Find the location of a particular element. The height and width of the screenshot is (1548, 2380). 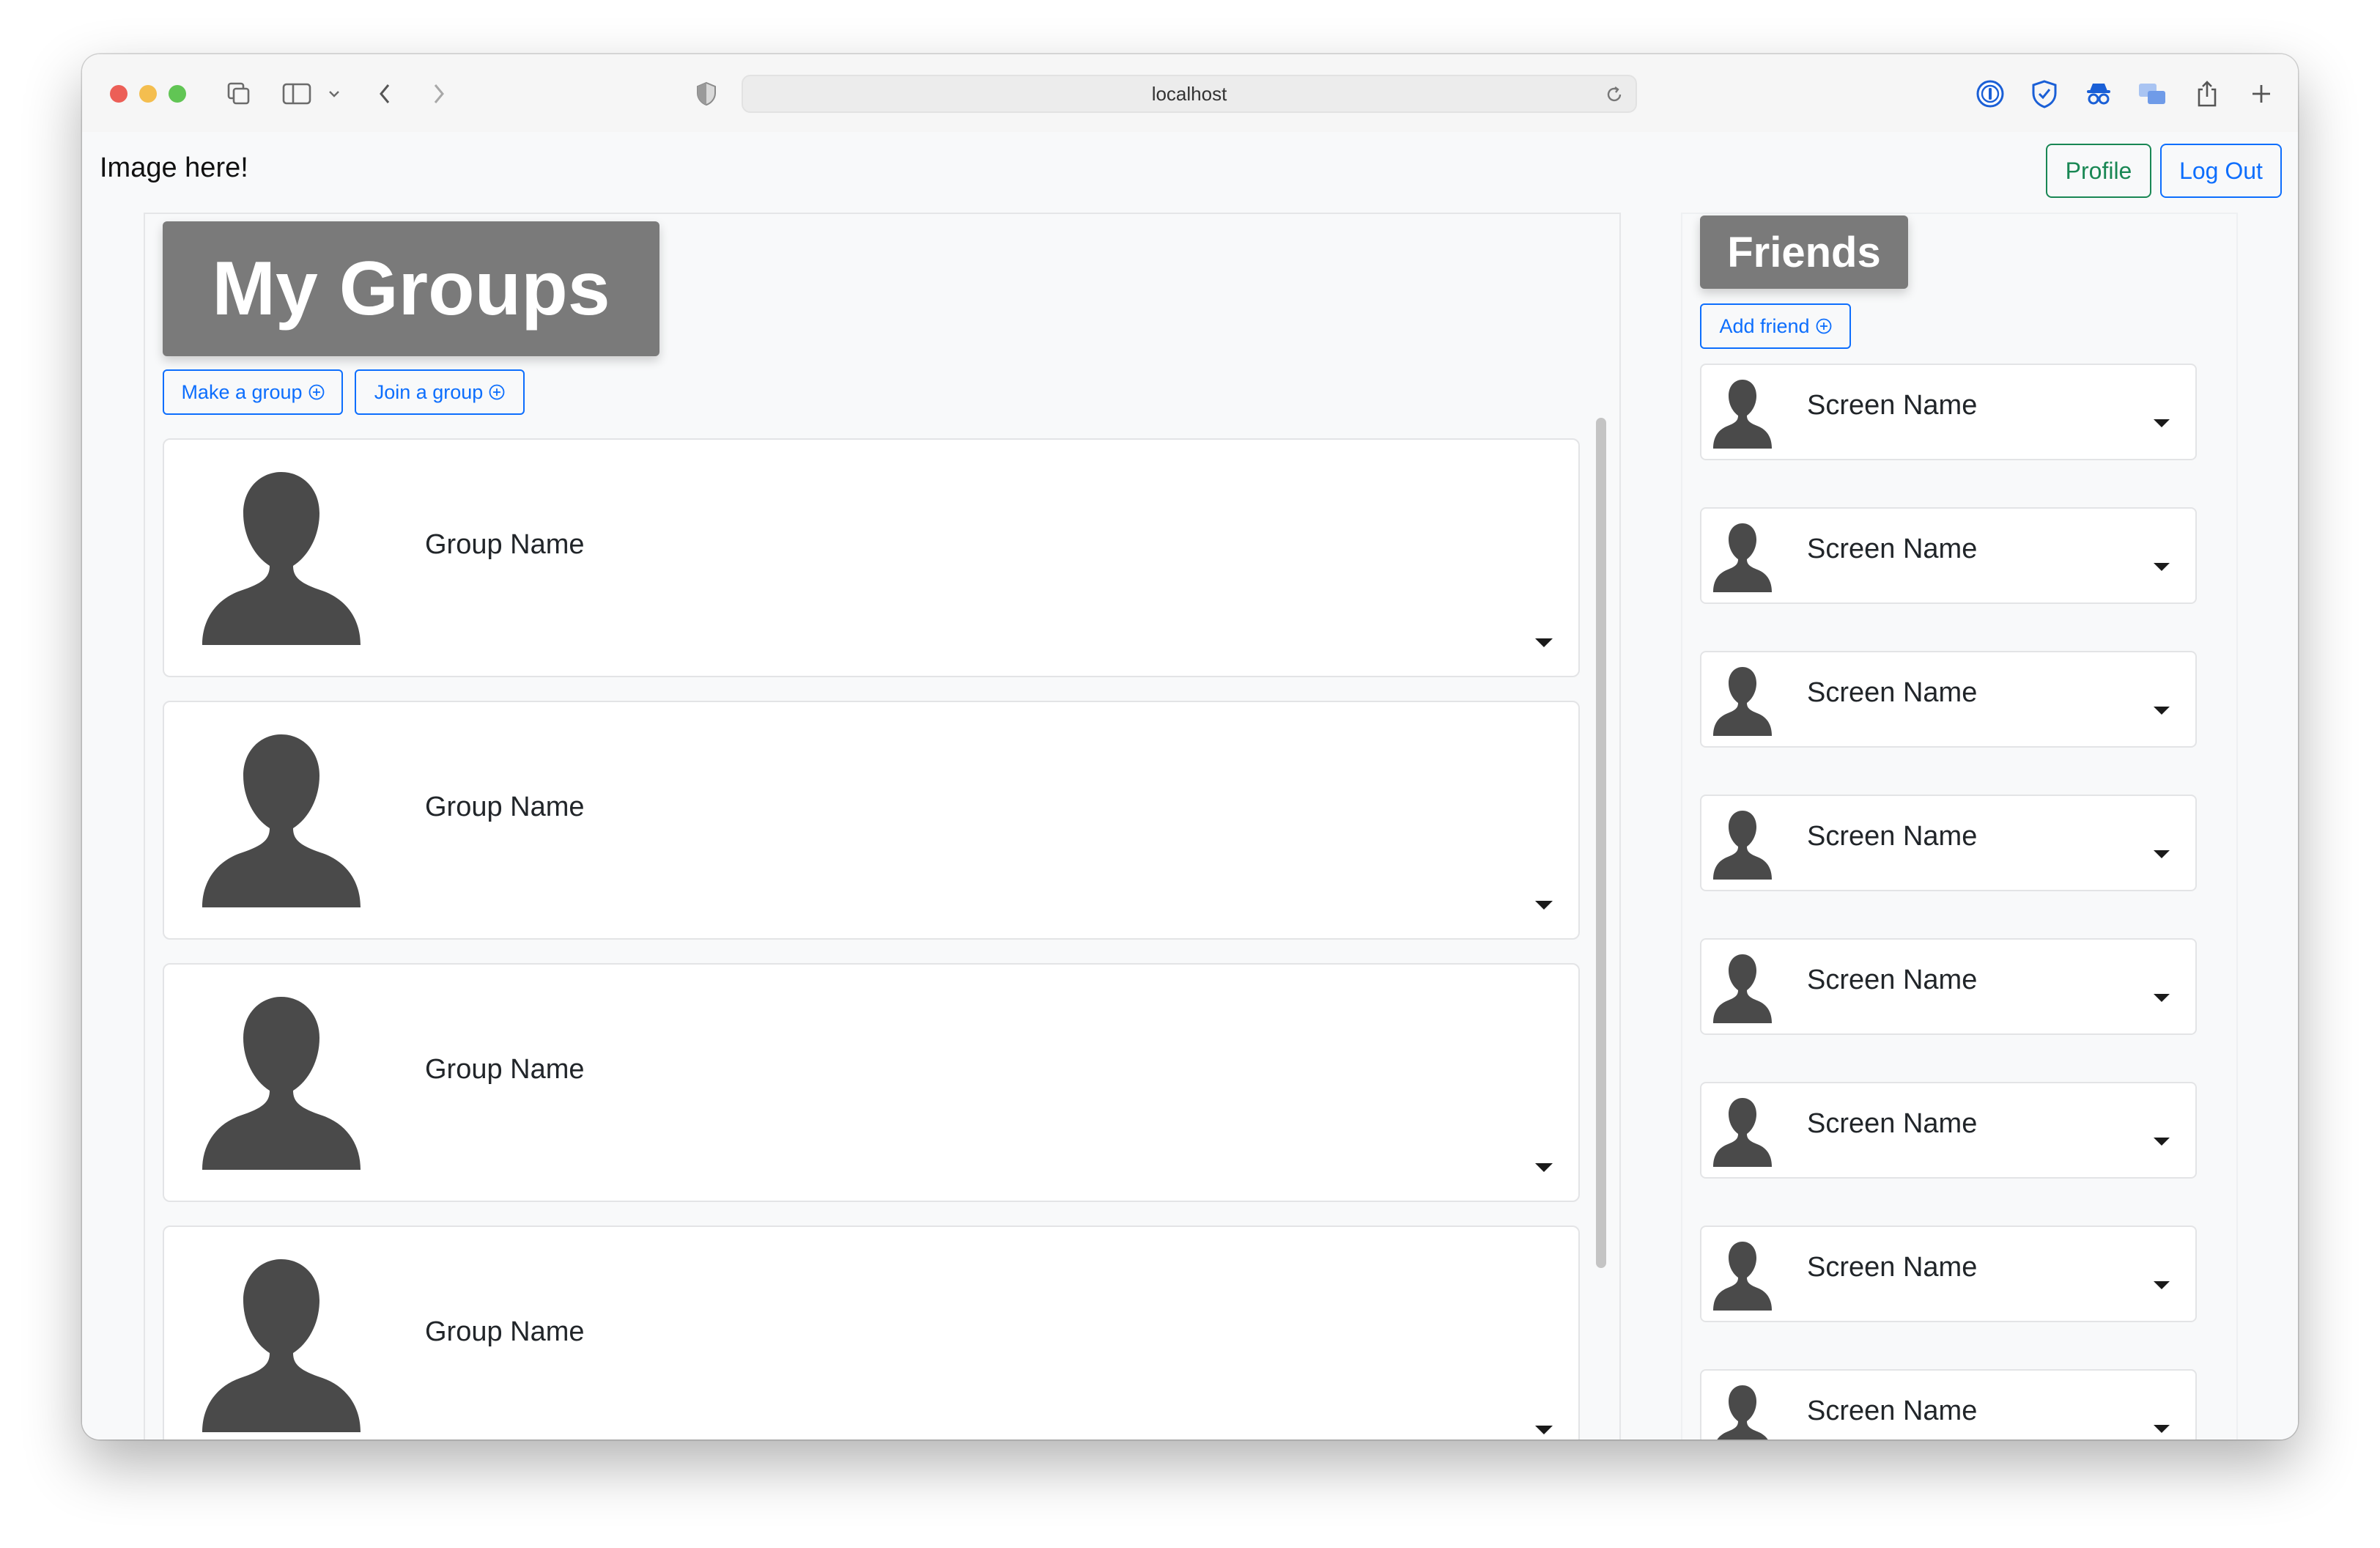

join-group-button: Join a group is located at coordinates (440, 392).